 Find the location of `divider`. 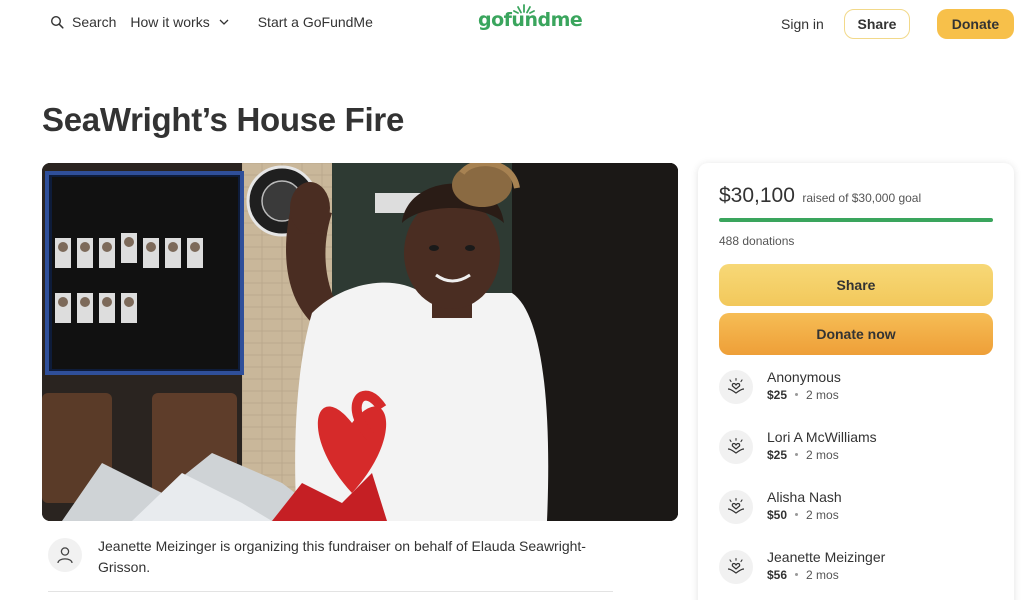

divider is located at coordinates (330, 591).